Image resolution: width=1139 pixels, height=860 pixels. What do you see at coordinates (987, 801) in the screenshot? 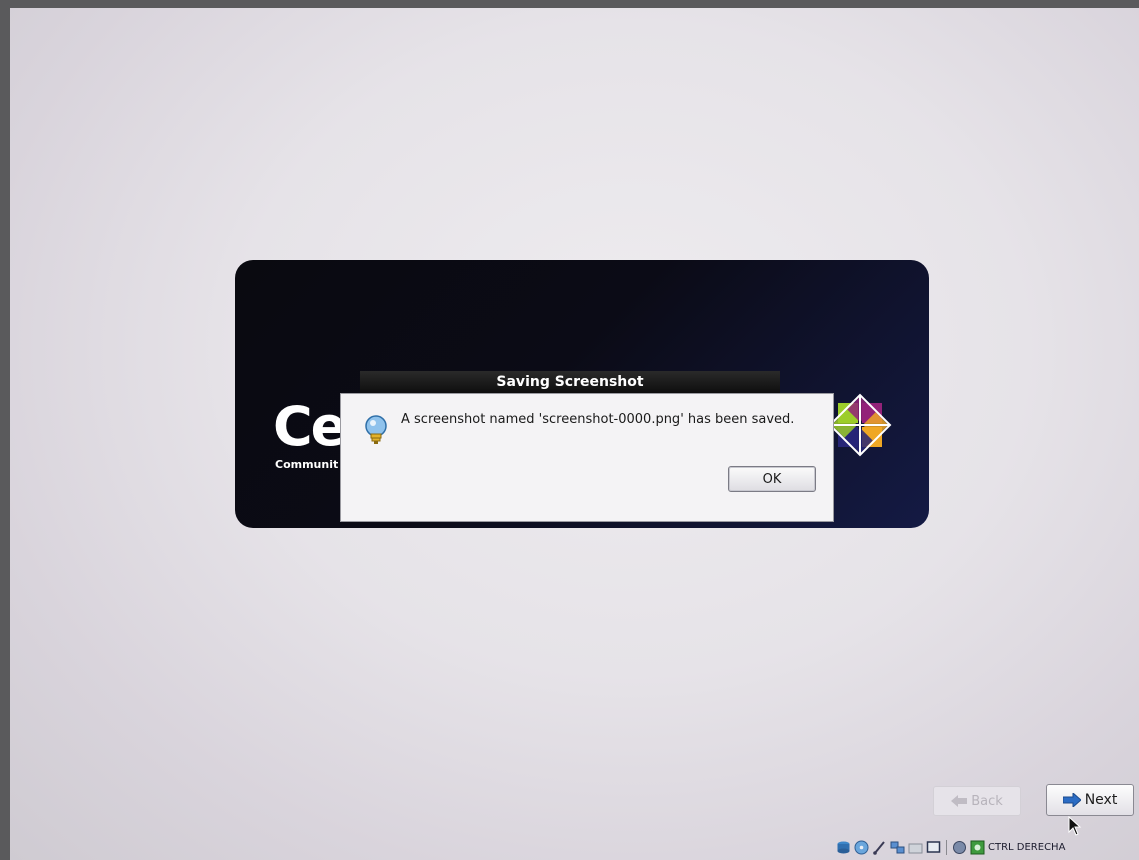
I see `back-button-label: Back` at bounding box center [987, 801].